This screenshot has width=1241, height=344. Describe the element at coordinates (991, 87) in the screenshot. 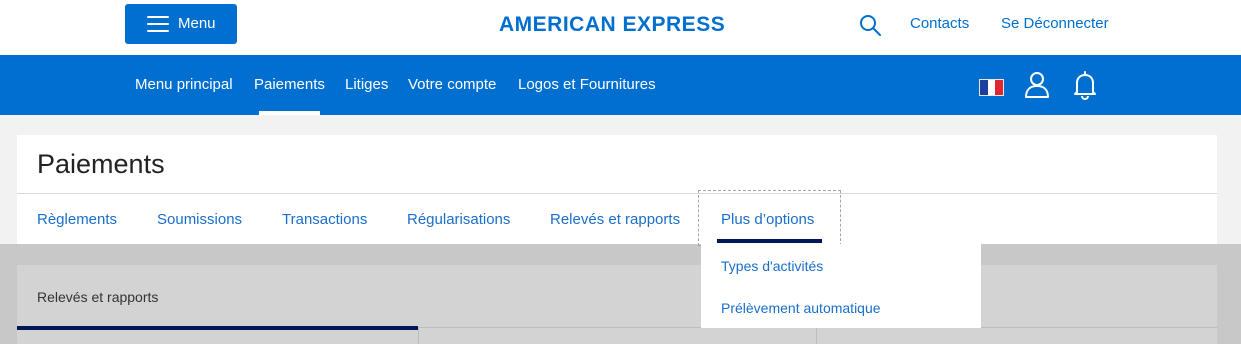

I see `french-flag-icon` at that location.